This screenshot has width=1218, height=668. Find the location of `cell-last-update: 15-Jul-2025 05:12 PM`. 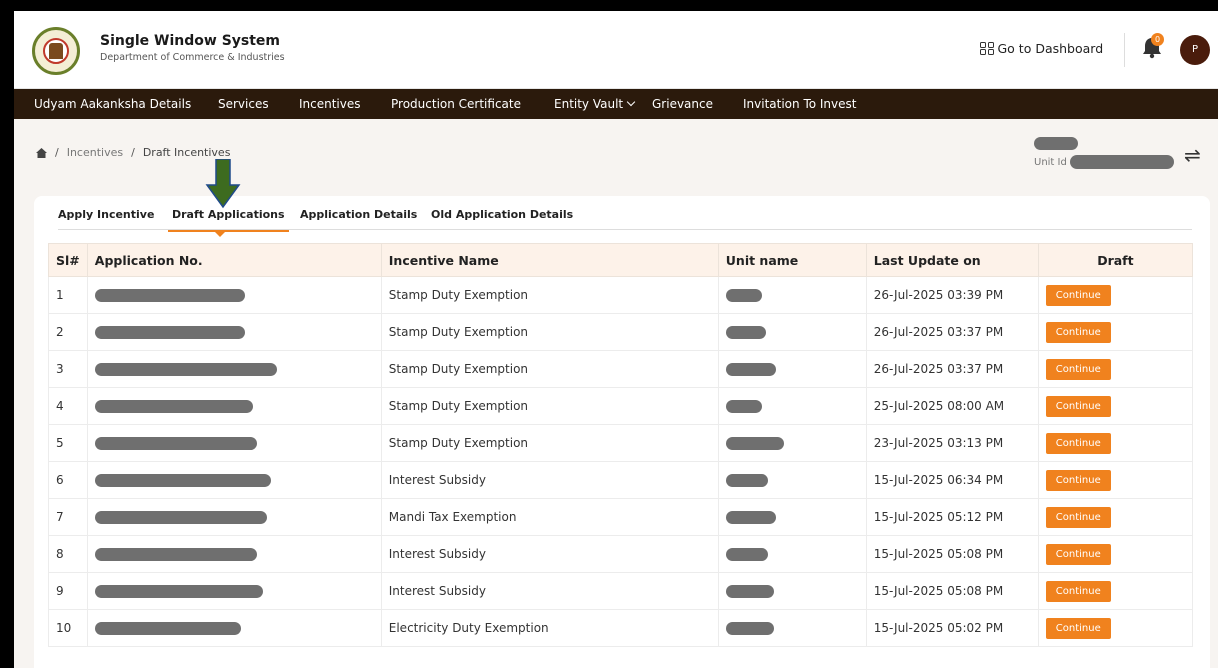

cell-last-update: 15-Jul-2025 05:12 PM is located at coordinates (952, 517).